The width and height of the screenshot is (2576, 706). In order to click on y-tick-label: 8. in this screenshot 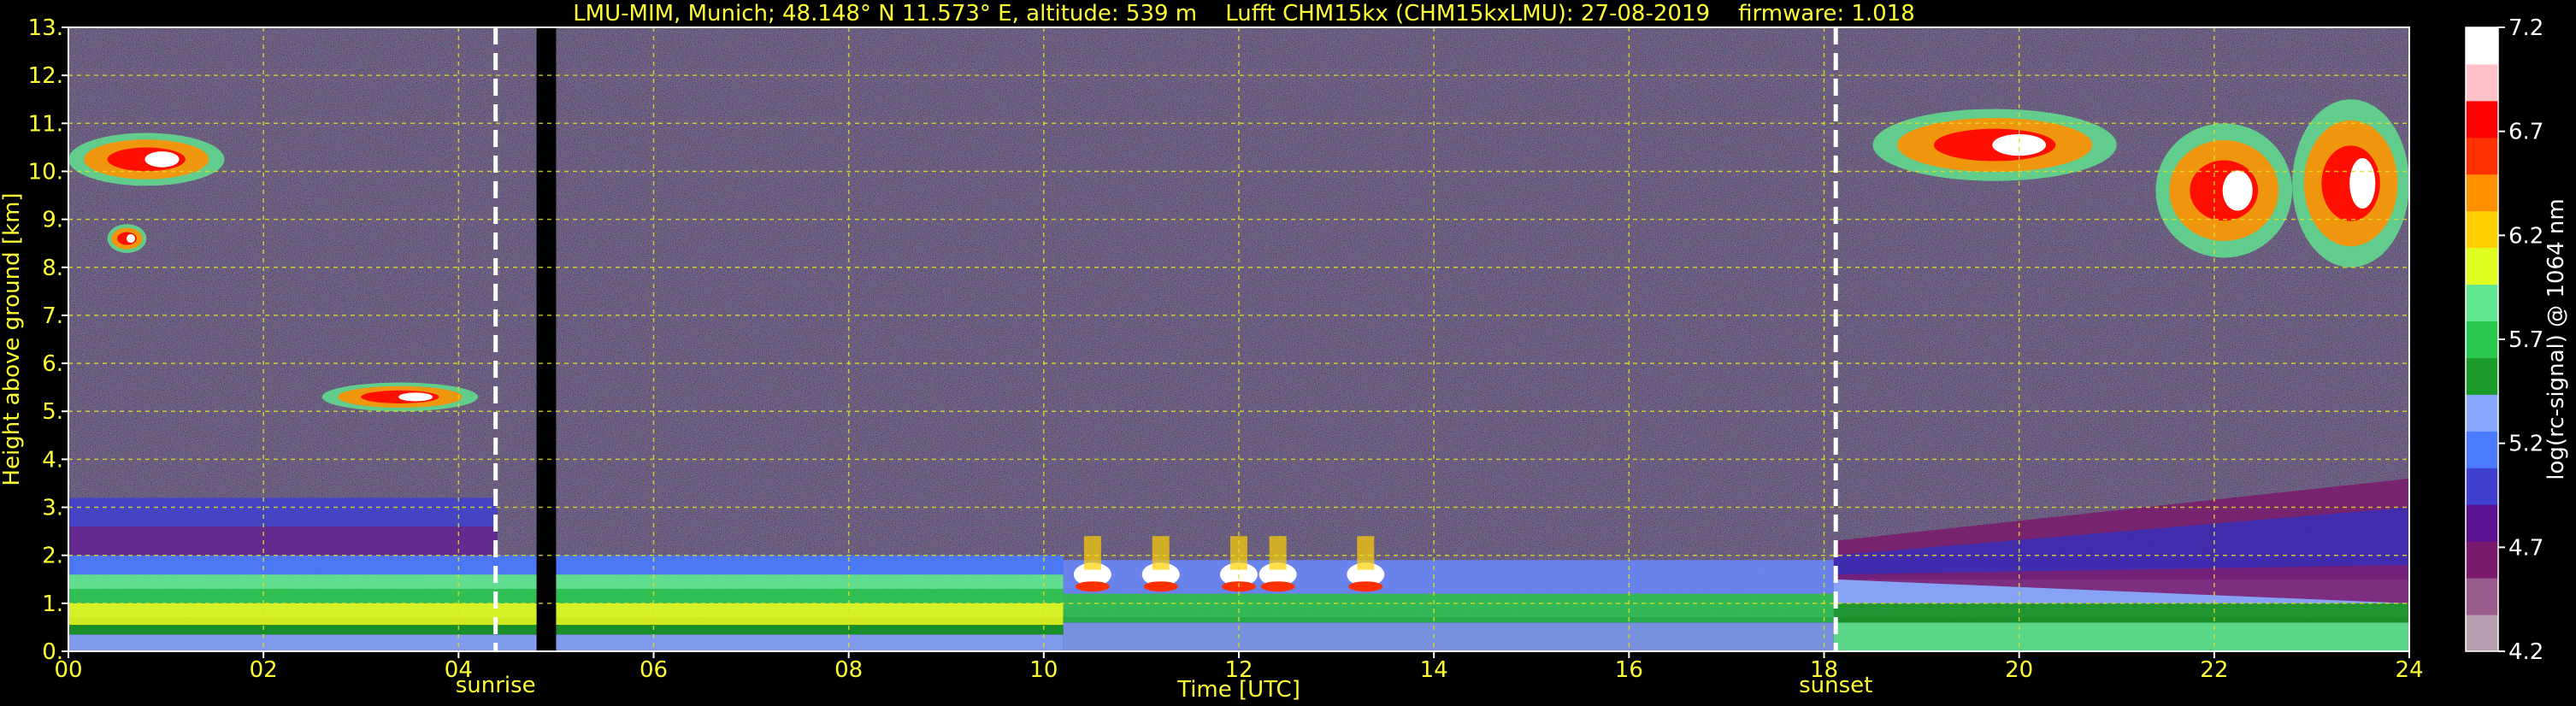, I will do `click(52, 268)`.